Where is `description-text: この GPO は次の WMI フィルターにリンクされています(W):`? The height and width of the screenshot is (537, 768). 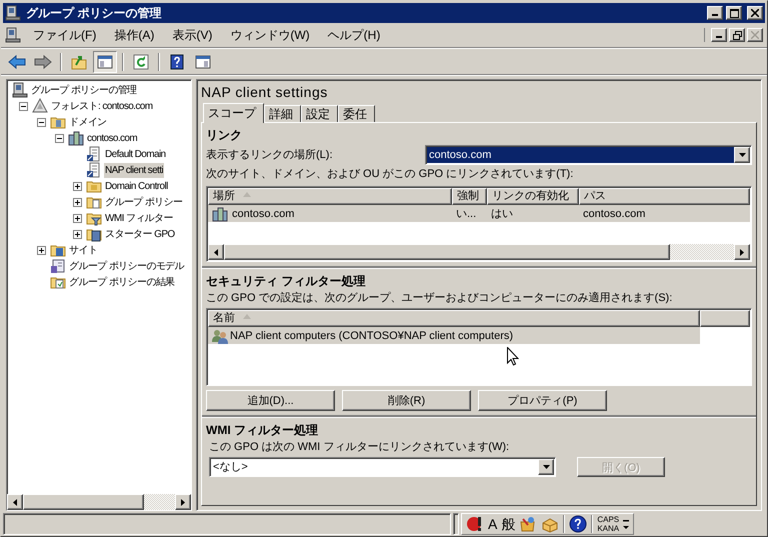 description-text: この GPO は次の WMI フィルターにリンクされています(W): is located at coordinates (359, 447).